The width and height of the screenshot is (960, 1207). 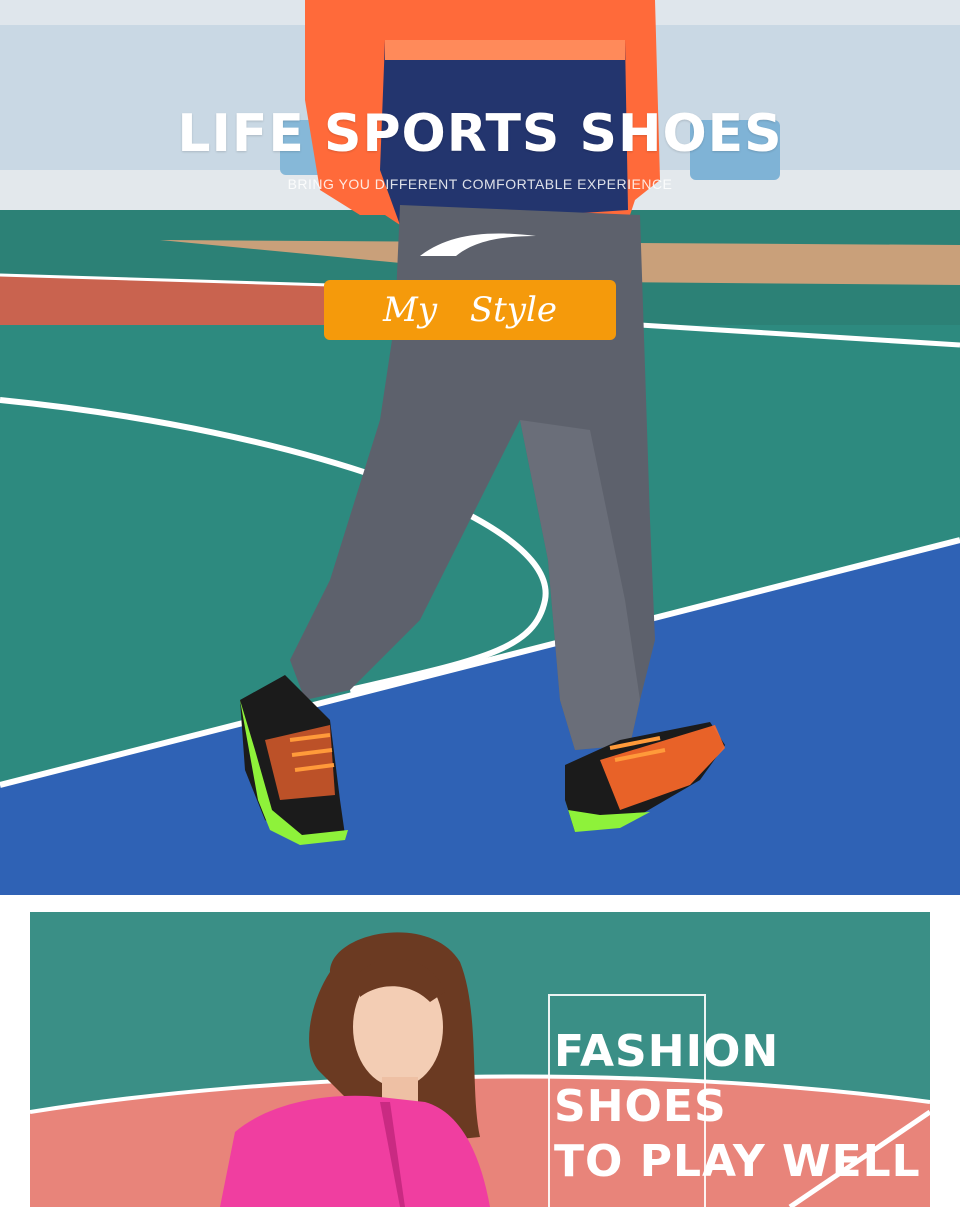 What do you see at coordinates (667, 1051) in the screenshot?
I see `banner-line-1: FASHION` at bounding box center [667, 1051].